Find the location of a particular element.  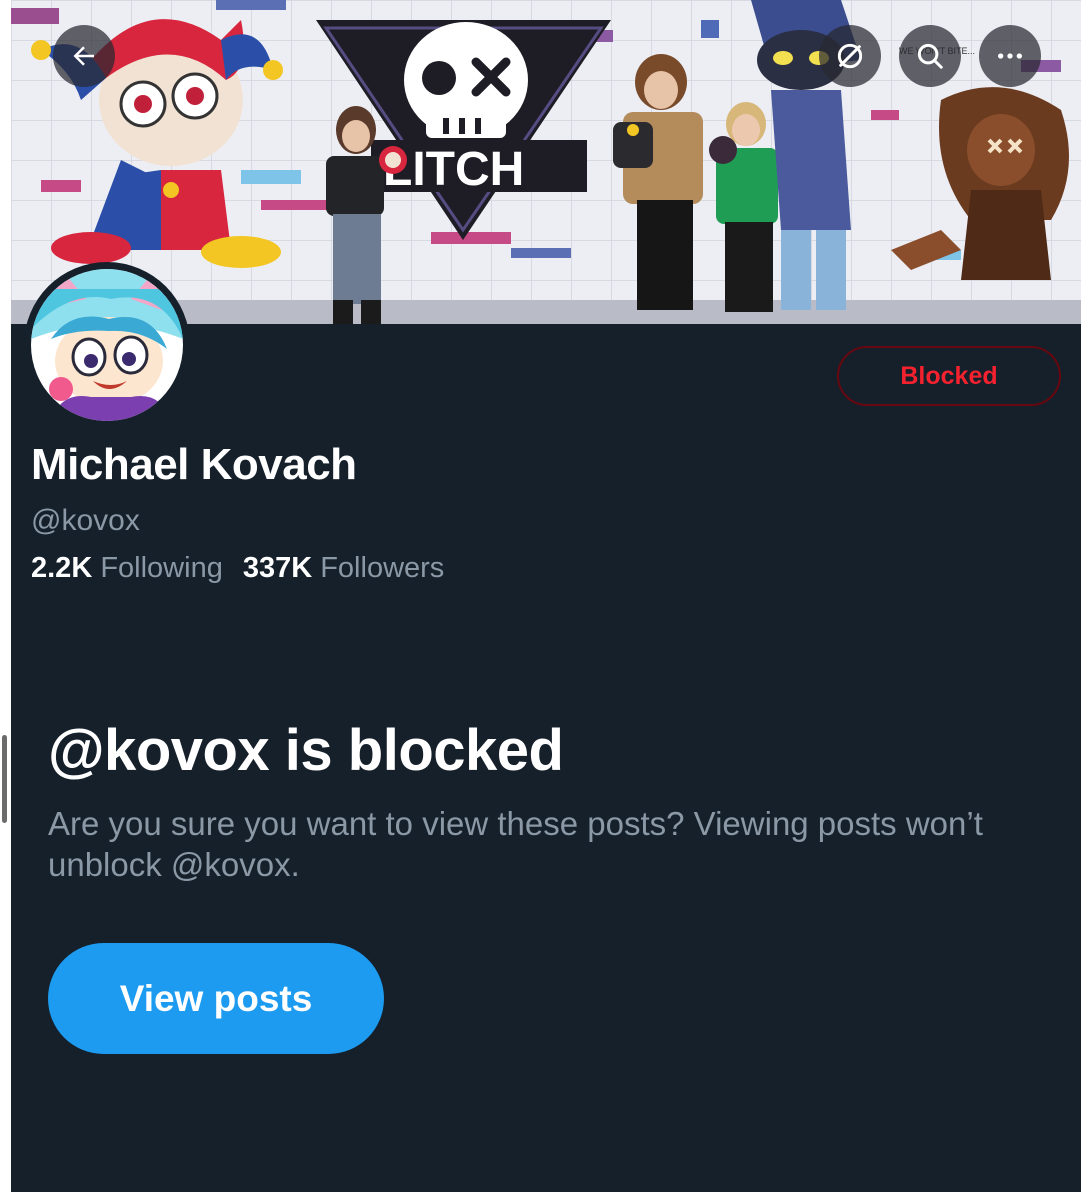

more-options-button is located at coordinates (1010, 56).